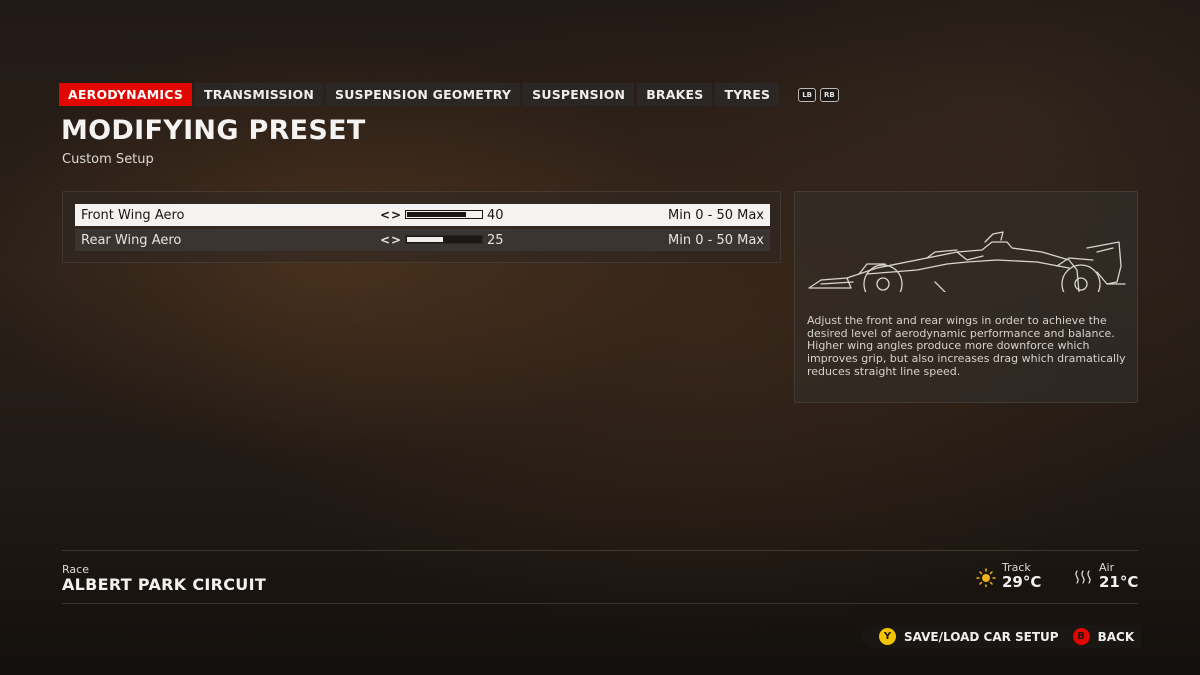 The image size is (1200, 675). I want to click on setting-label: Rear Wing Aero, so click(131, 240).